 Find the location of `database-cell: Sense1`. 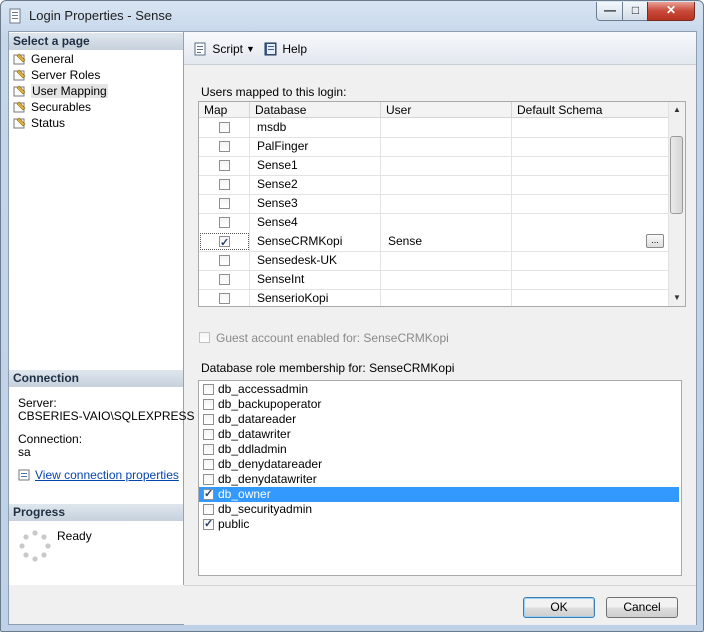

database-cell: Sense1 is located at coordinates (315, 165).